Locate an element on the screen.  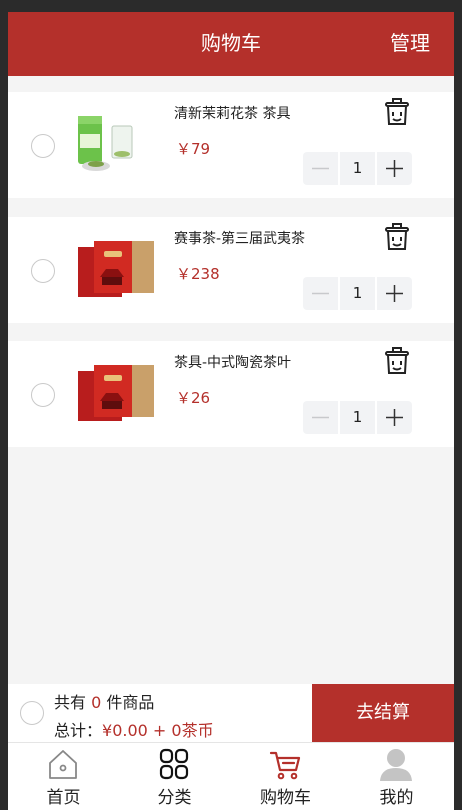
tab-cart: 购物车 is located at coordinates (285, 776).